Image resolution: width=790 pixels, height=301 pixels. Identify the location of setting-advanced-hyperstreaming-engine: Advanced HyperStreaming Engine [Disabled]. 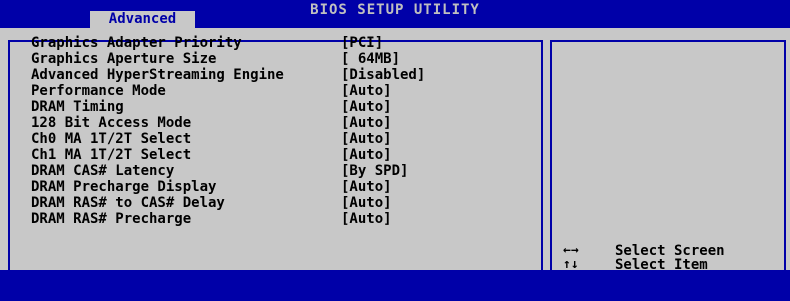
(228, 75).